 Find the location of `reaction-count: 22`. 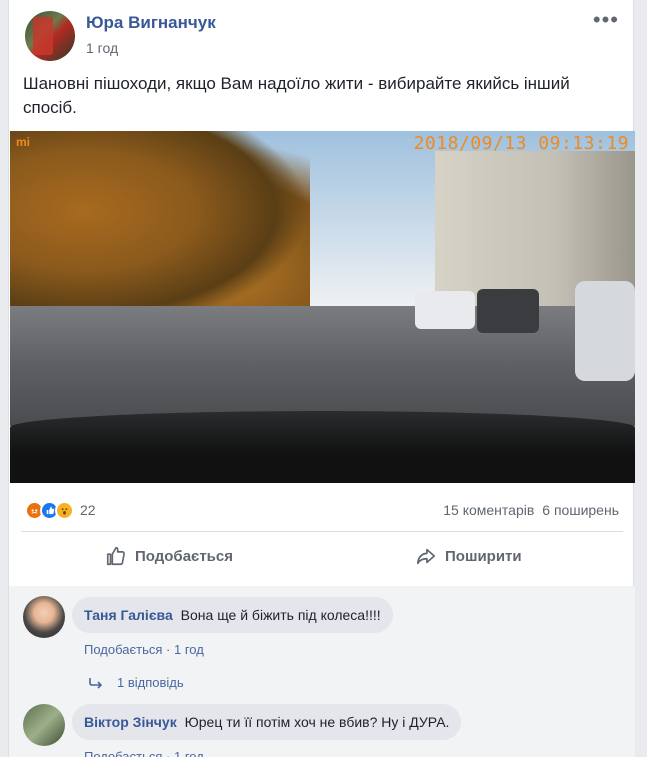

reaction-count: 22 is located at coordinates (88, 510).